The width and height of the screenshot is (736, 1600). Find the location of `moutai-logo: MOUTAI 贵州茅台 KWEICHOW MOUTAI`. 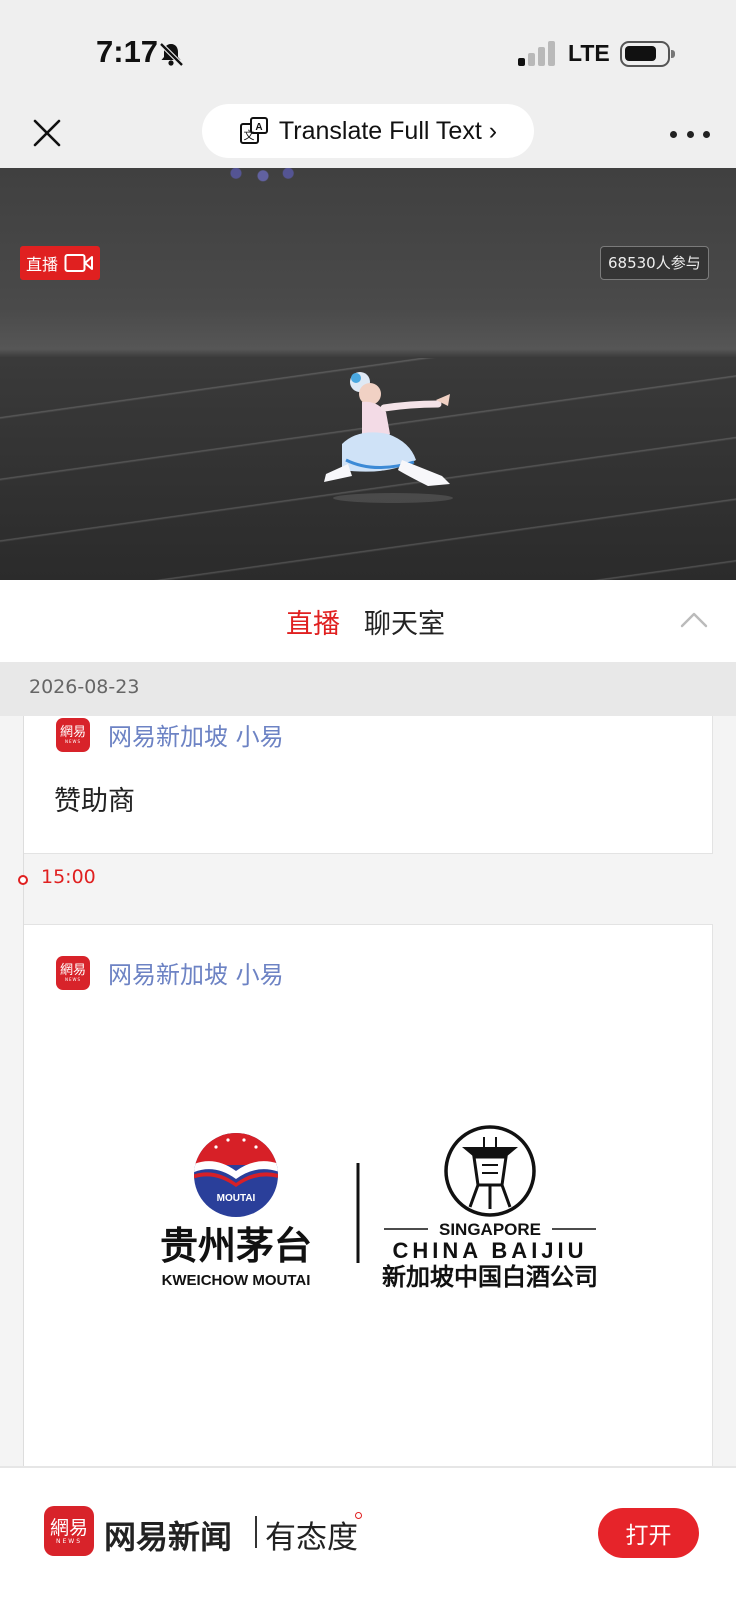

moutai-logo: MOUTAI 贵州茅台 KWEICHOW MOUTAI is located at coordinates (236, 1211).